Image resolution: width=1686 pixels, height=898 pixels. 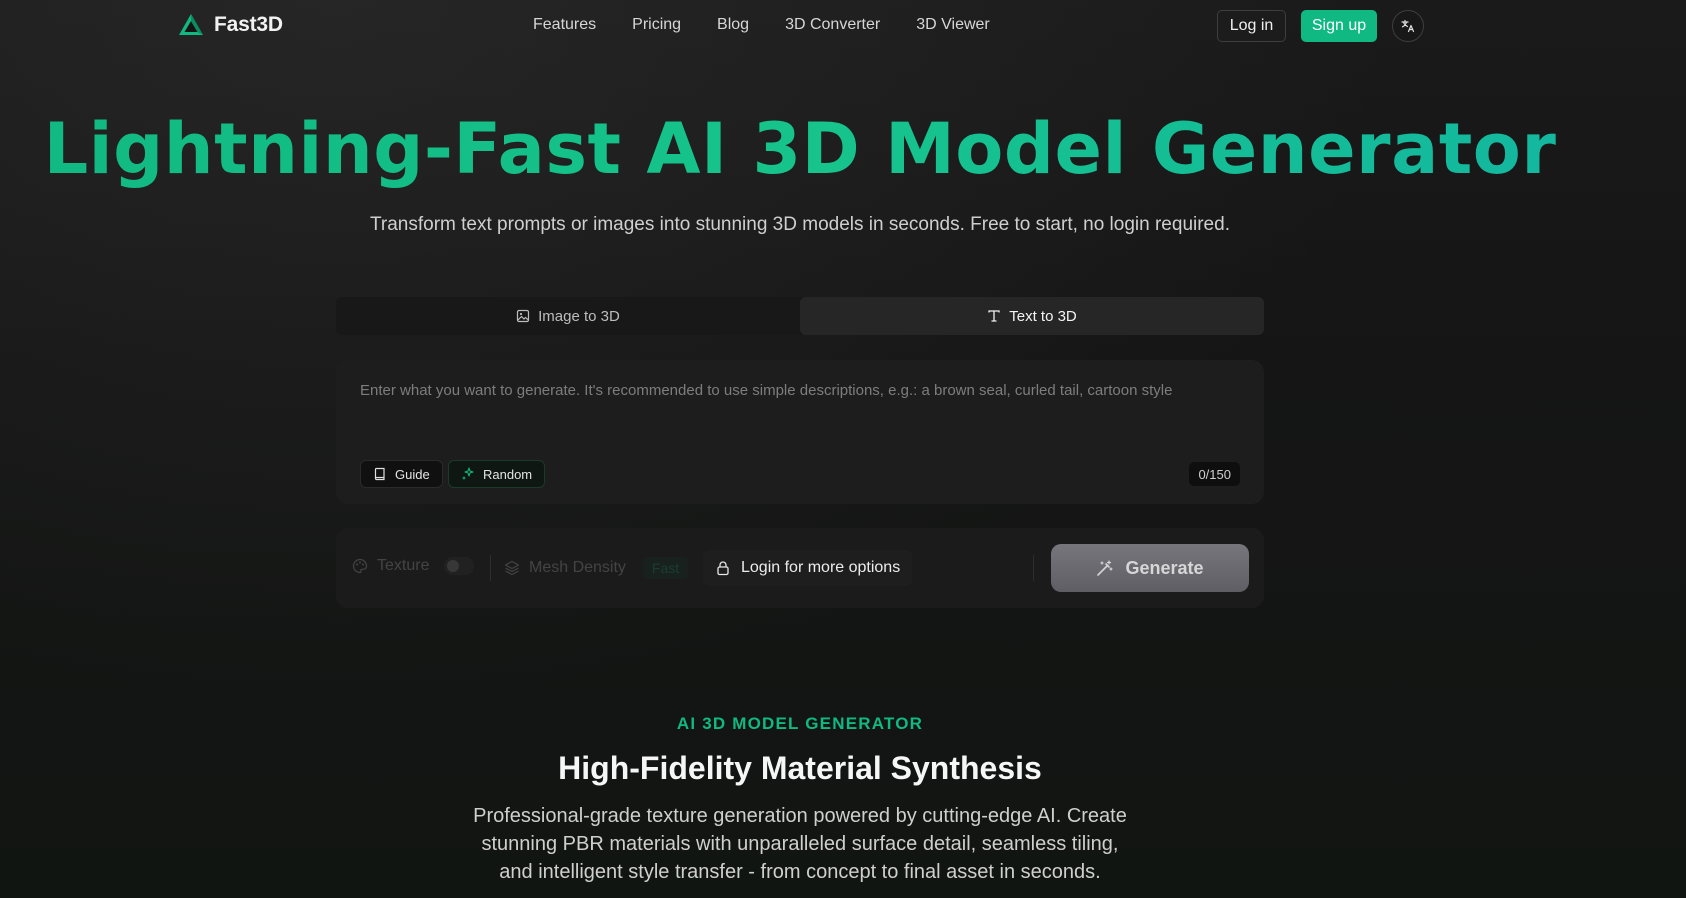 What do you see at coordinates (1339, 26) in the screenshot?
I see `signup-button: Sign up` at bounding box center [1339, 26].